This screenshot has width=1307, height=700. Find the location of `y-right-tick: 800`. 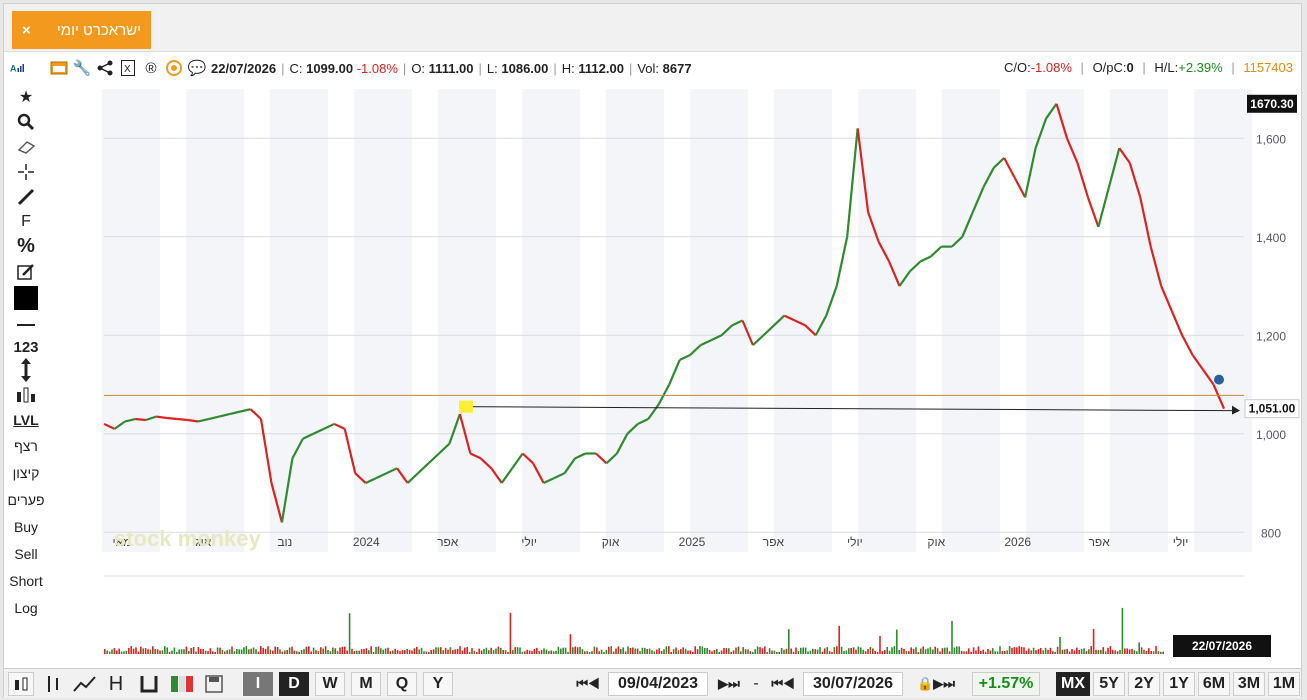

y-right-tick: 800 is located at coordinates (1271, 533).